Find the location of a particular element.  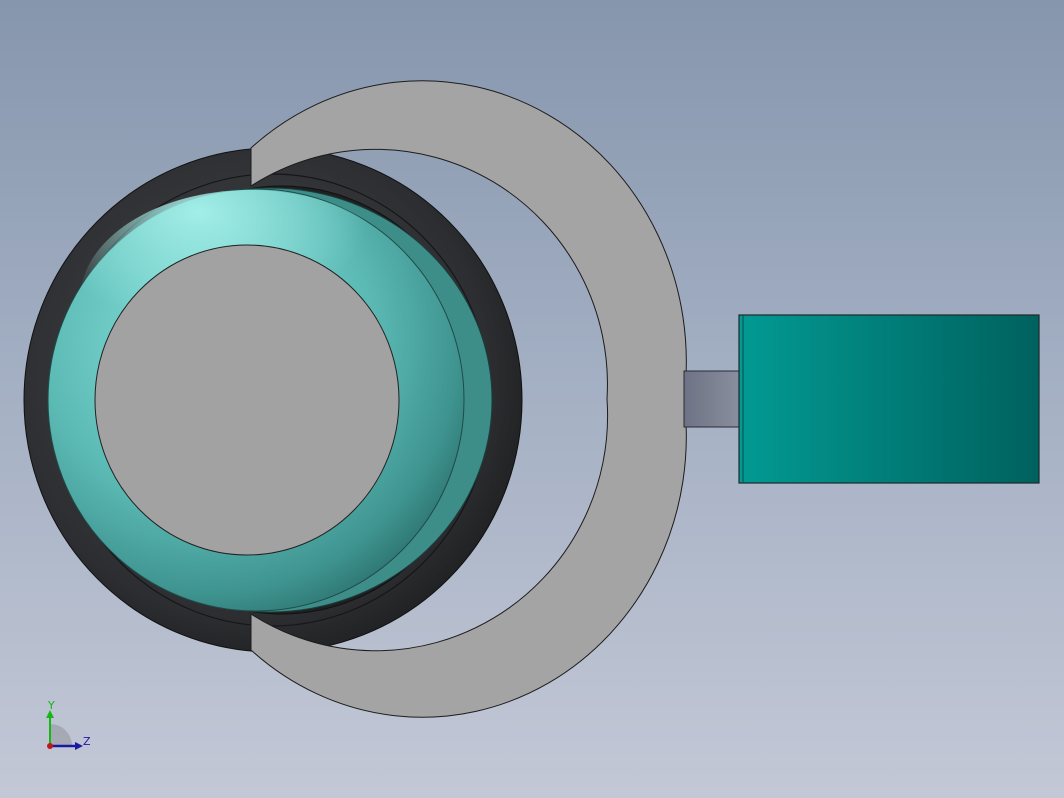

y-axis-label: Y is located at coordinates (51, 705).